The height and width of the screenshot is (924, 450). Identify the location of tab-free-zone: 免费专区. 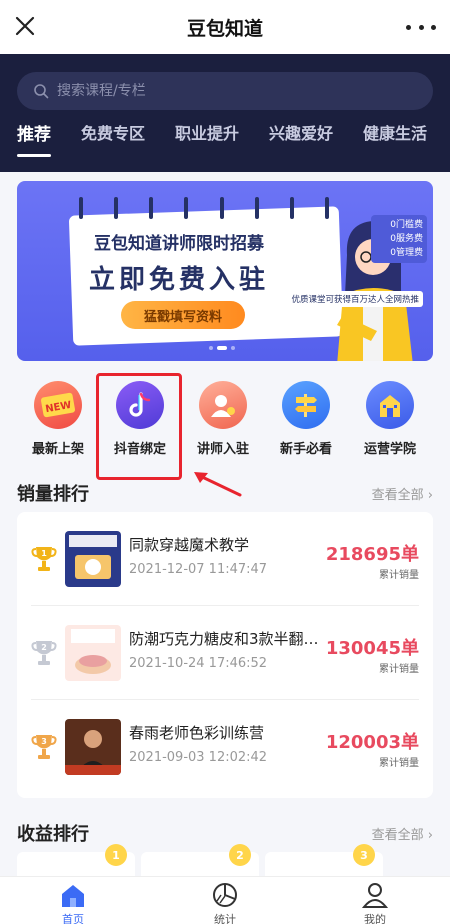
(113, 132).